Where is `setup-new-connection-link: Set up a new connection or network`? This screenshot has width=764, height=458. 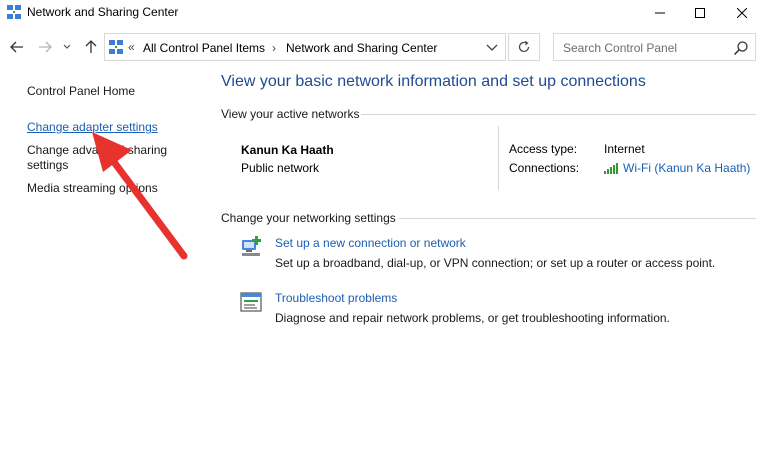 setup-new-connection-link: Set up a new connection or network is located at coordinates (370, 243).